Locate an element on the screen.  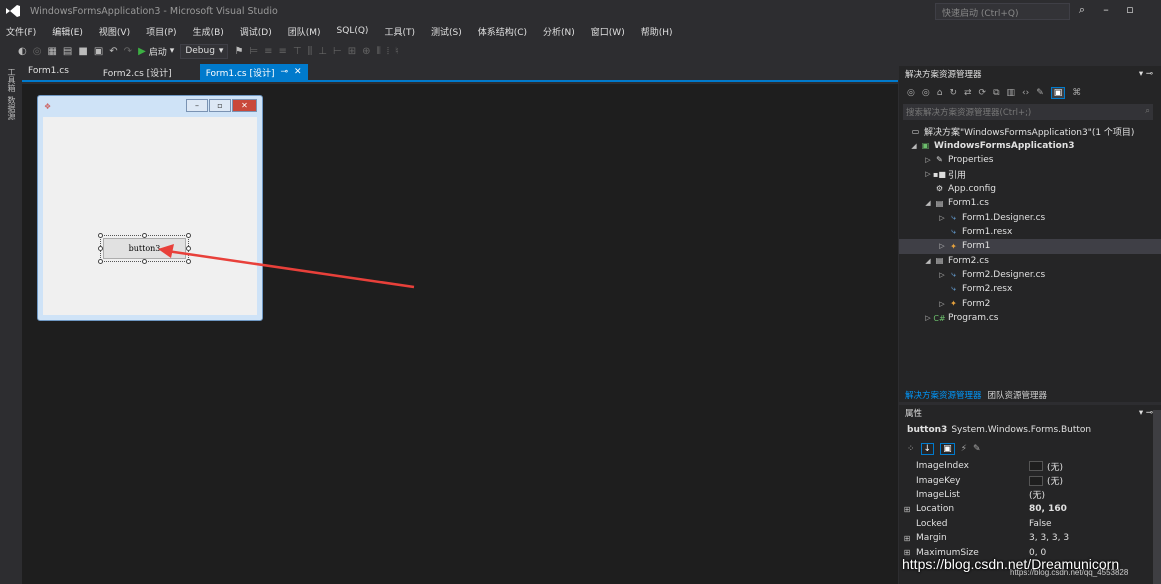
menu-debug: 调试(D) is located at coordinates (256, 31).